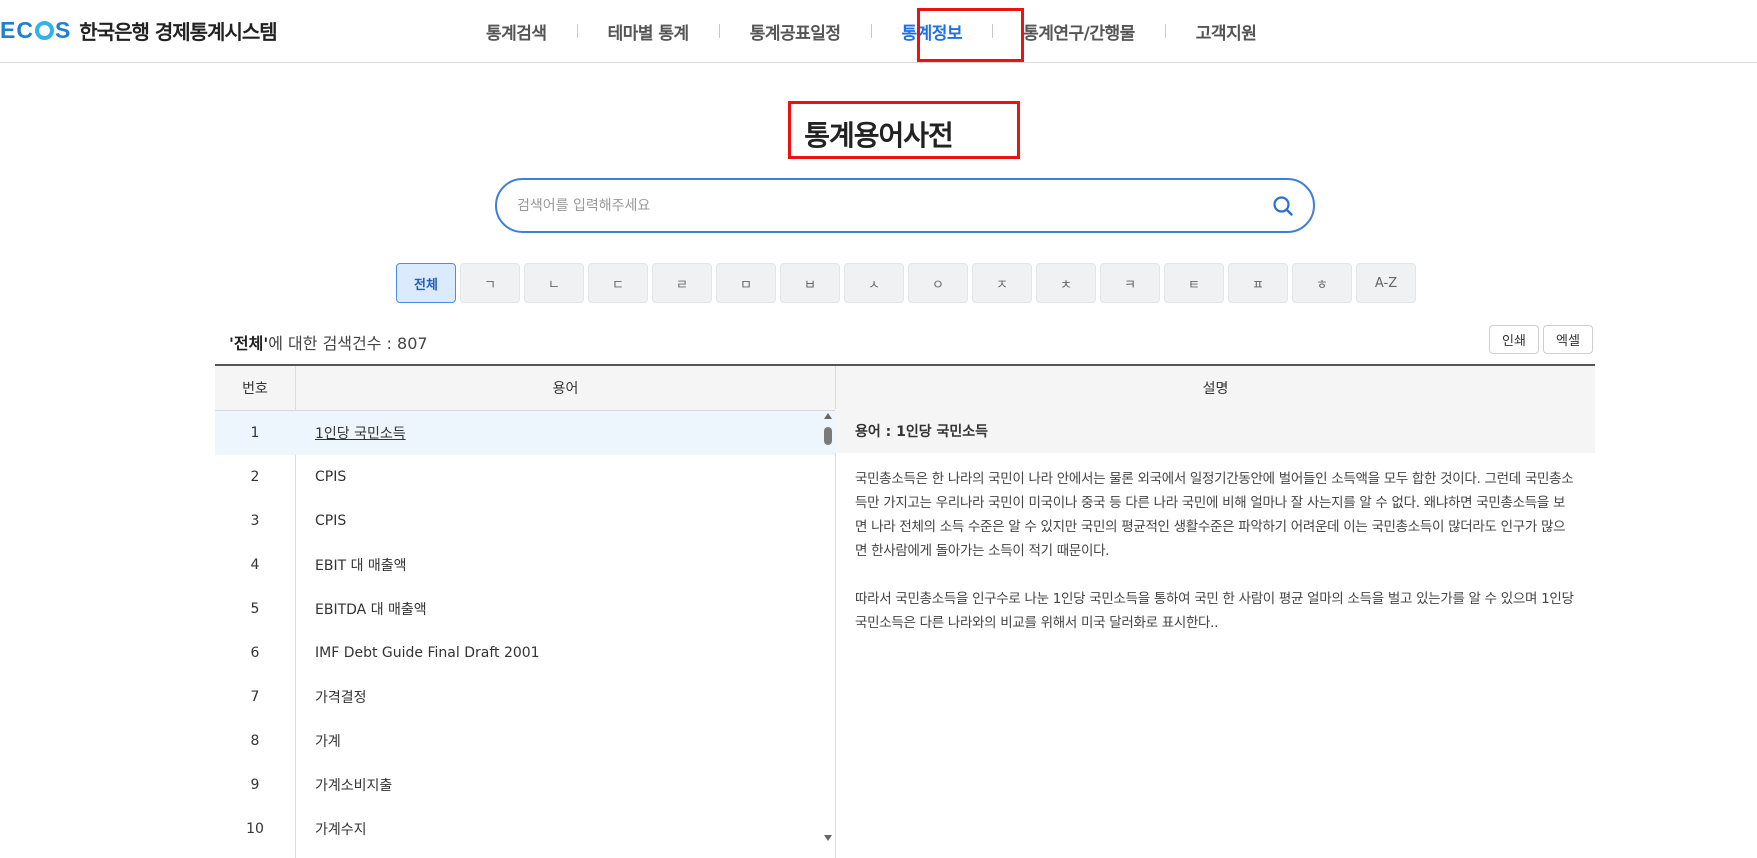  What do you see at coordinates (417, 653) in the screenshot?
I see `row-term-link: IMF Debt Guide Final Draft 2001` at bounding box center [417, 653].